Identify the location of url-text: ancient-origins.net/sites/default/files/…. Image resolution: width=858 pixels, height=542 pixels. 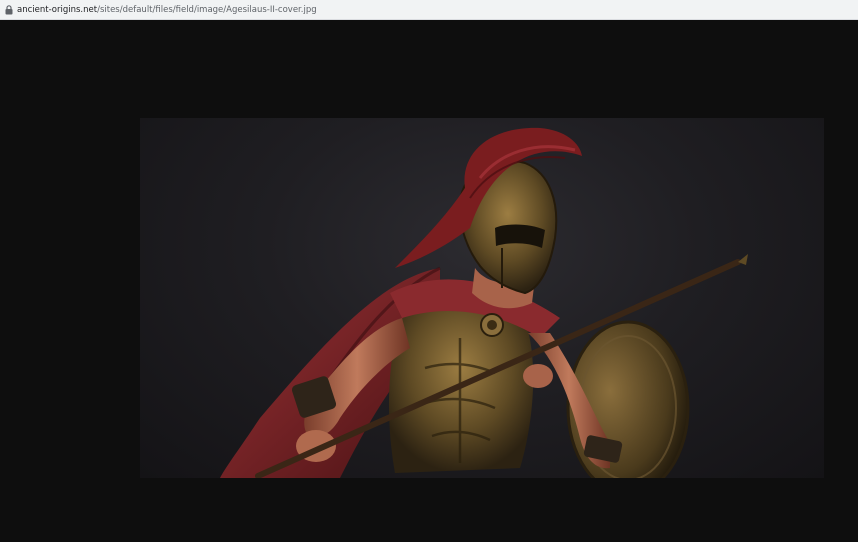
(167, 10).